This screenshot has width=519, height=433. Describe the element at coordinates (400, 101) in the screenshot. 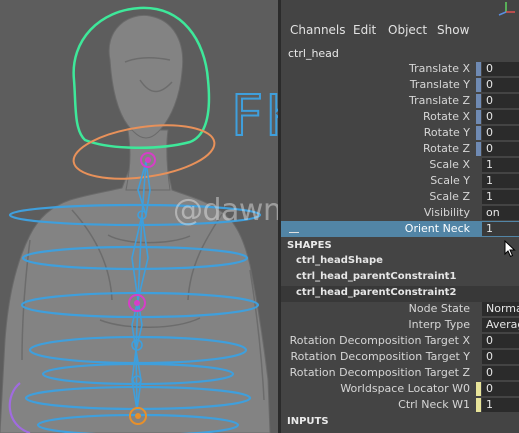

I see `attr-row-translate-z: Translate Z 0` at that location.